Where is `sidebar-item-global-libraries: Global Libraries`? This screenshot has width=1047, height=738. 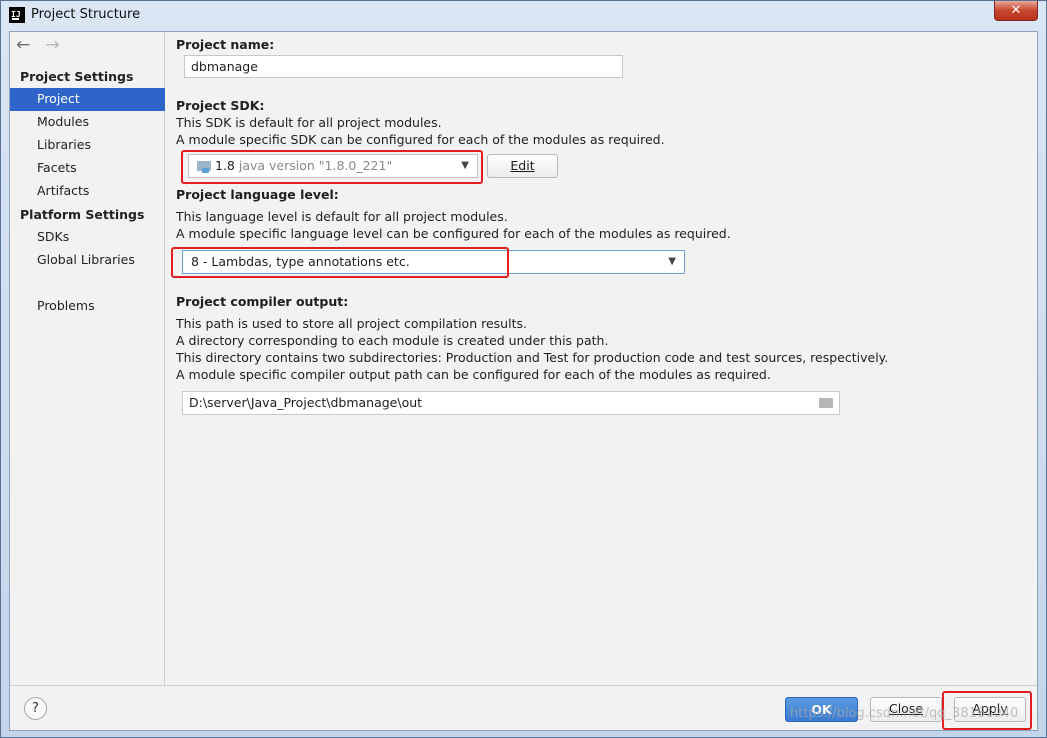
sidebar-item-global-libraries: Global Libraries is located at coordinates (87, 260).